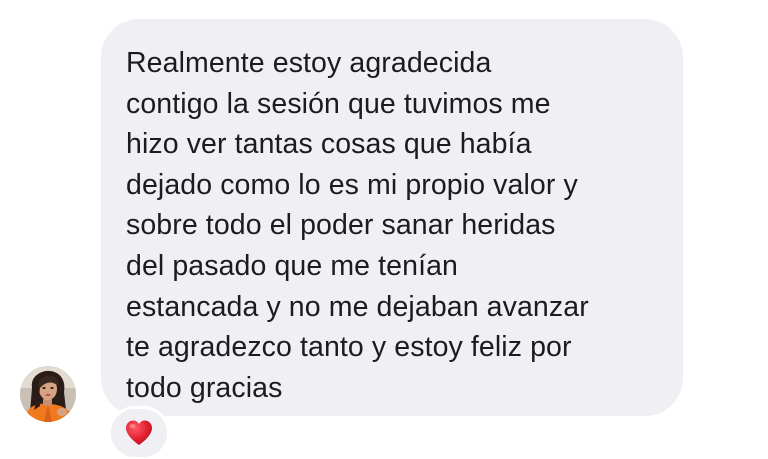  I want to click on avatar-image, so click(48, 394).